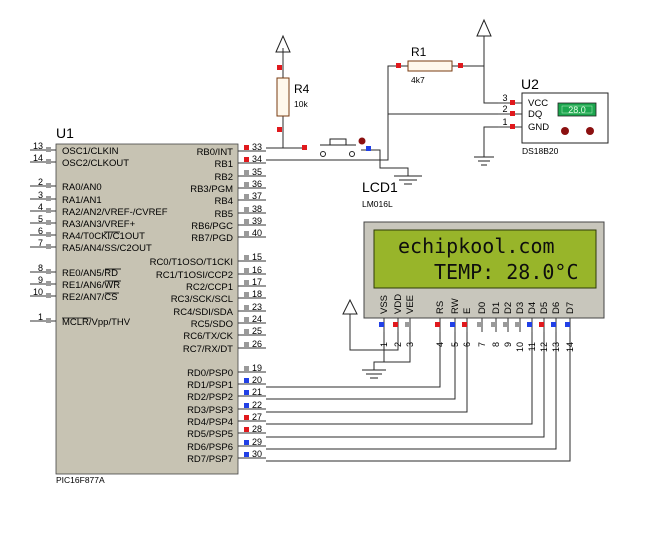 The width and height of the screenshot is (653, 535). I want to click on lcd-pin-number: 10, so click(520, 347).